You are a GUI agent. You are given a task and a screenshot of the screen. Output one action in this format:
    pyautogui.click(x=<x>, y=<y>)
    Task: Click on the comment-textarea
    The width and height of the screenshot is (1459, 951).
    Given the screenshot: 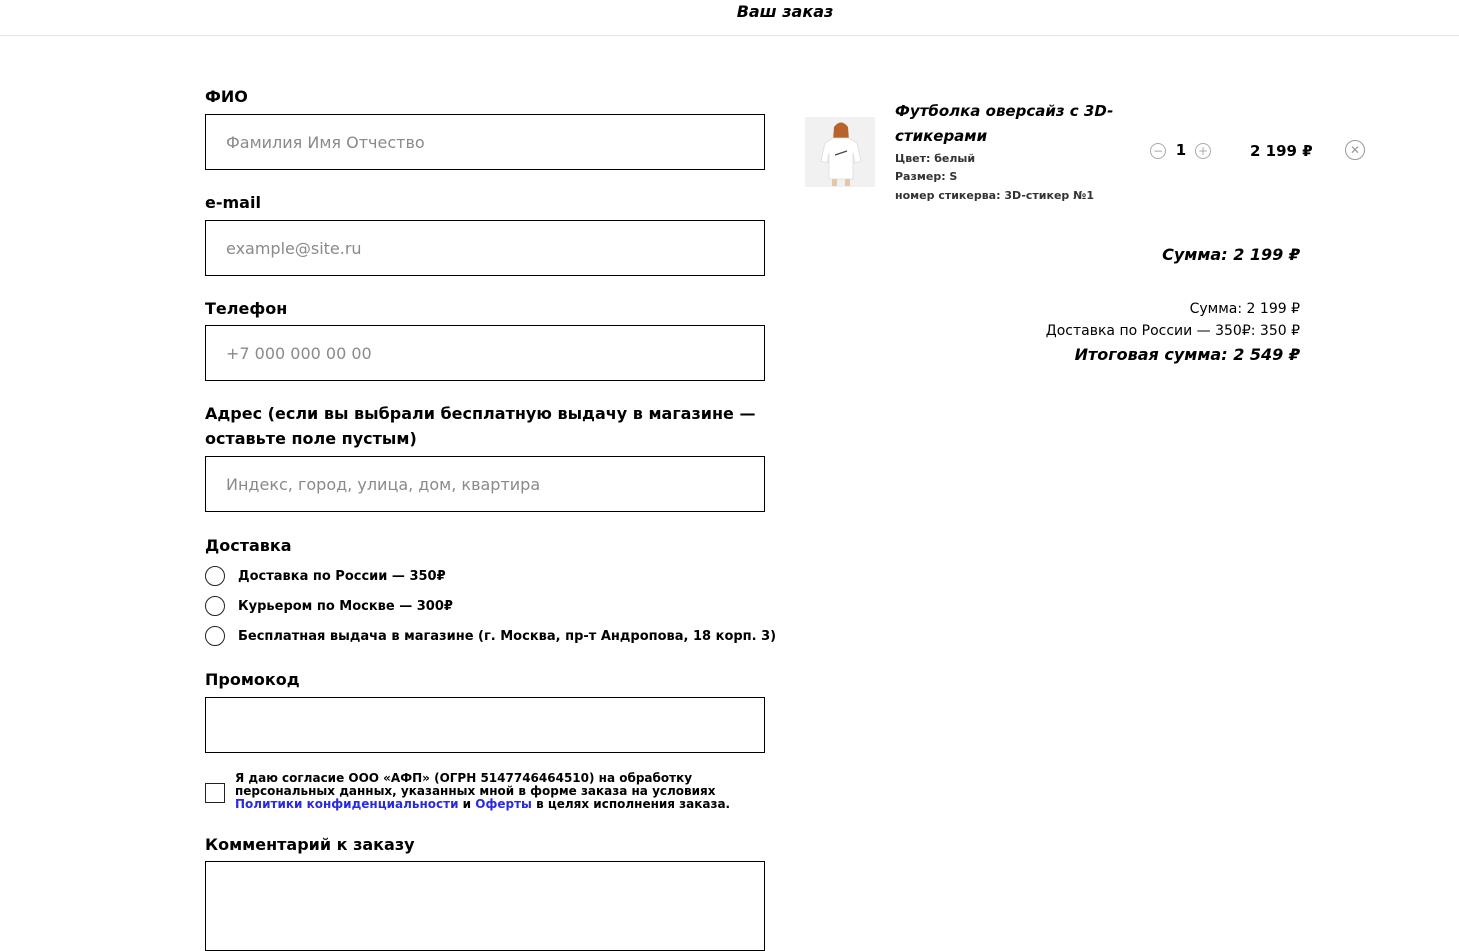 What is the action you would take?
    pyautogui.click(x=485, y=906)
    